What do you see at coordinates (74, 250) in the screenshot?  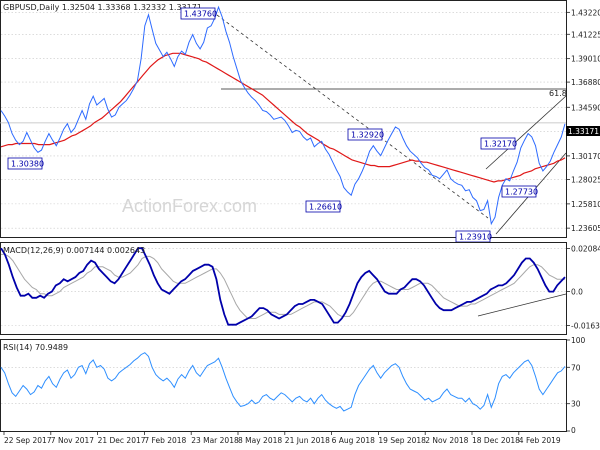 I see `macd-header: MACD(12,26,9) 0.007144 0.002643` at bounding box center [74, 250].